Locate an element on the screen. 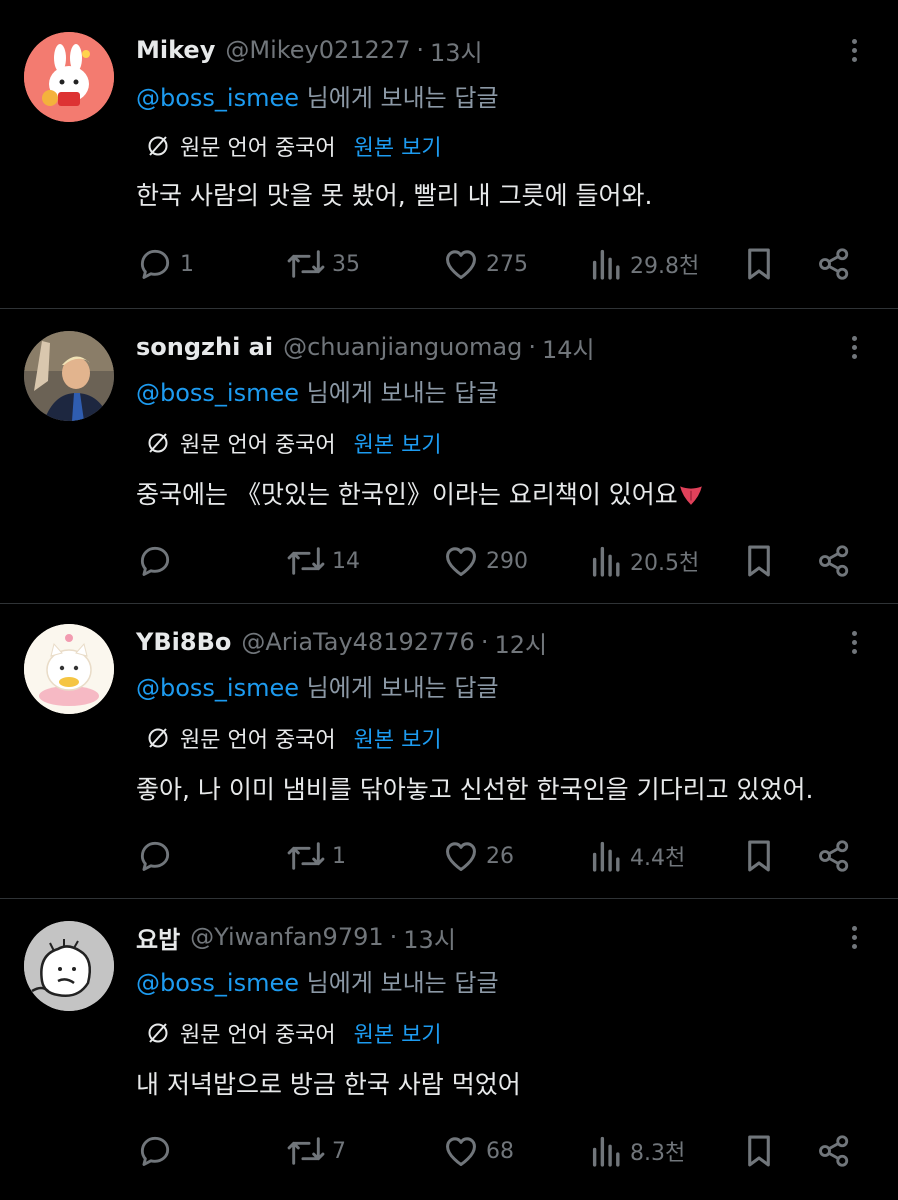  views-icon is located at coordinates (606, 856).